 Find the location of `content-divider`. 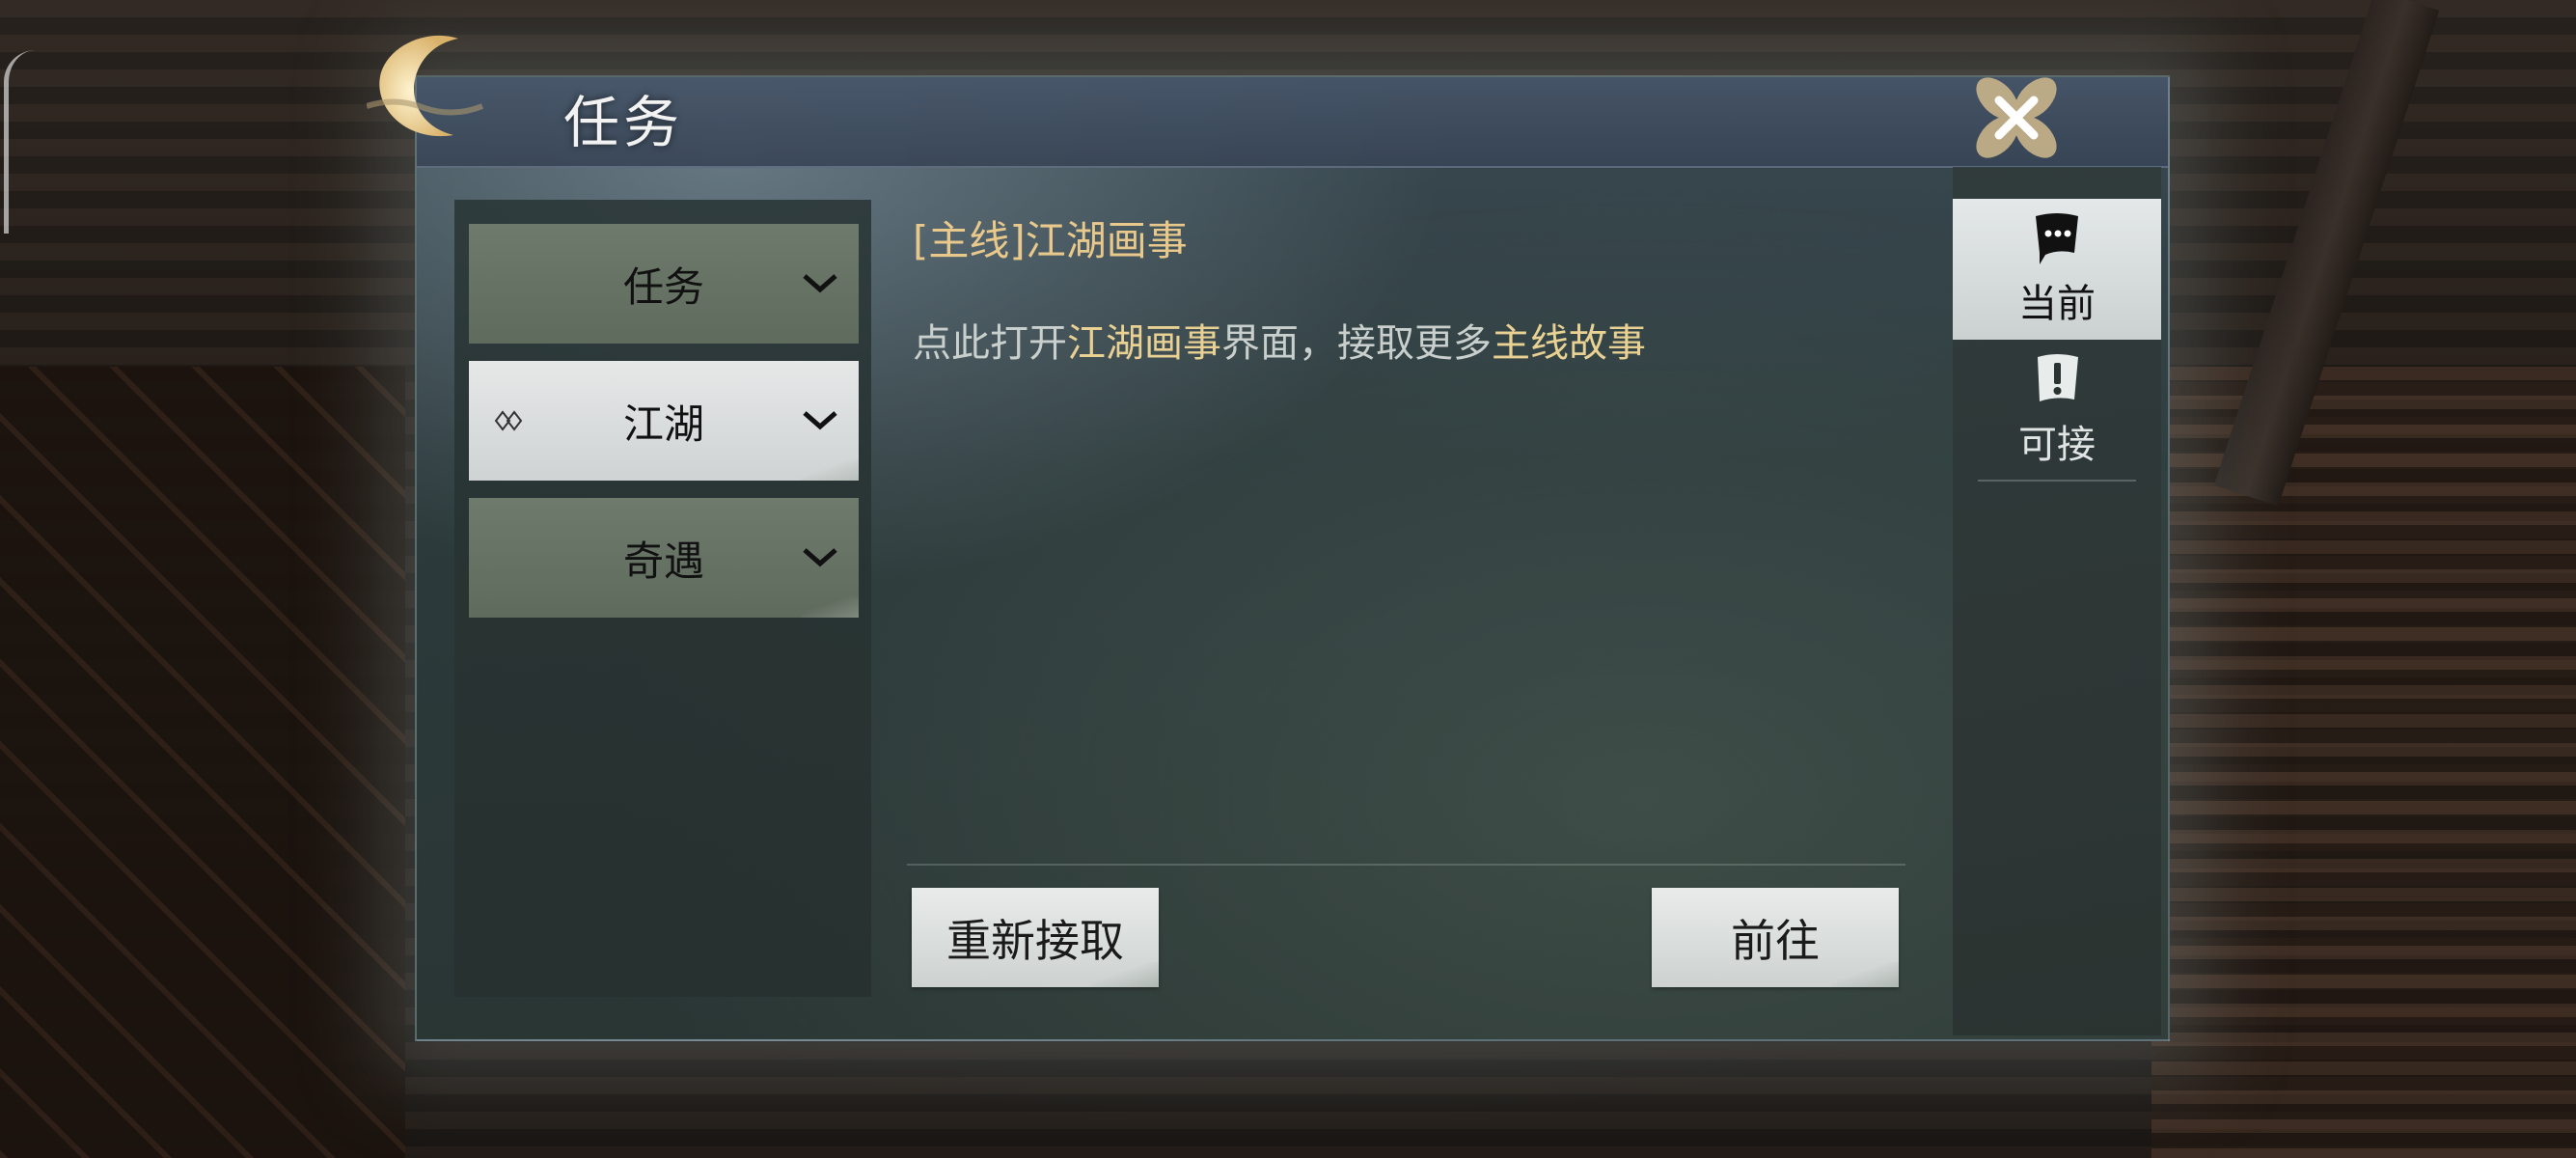

content-divider is located at coordinates (1406, 865).